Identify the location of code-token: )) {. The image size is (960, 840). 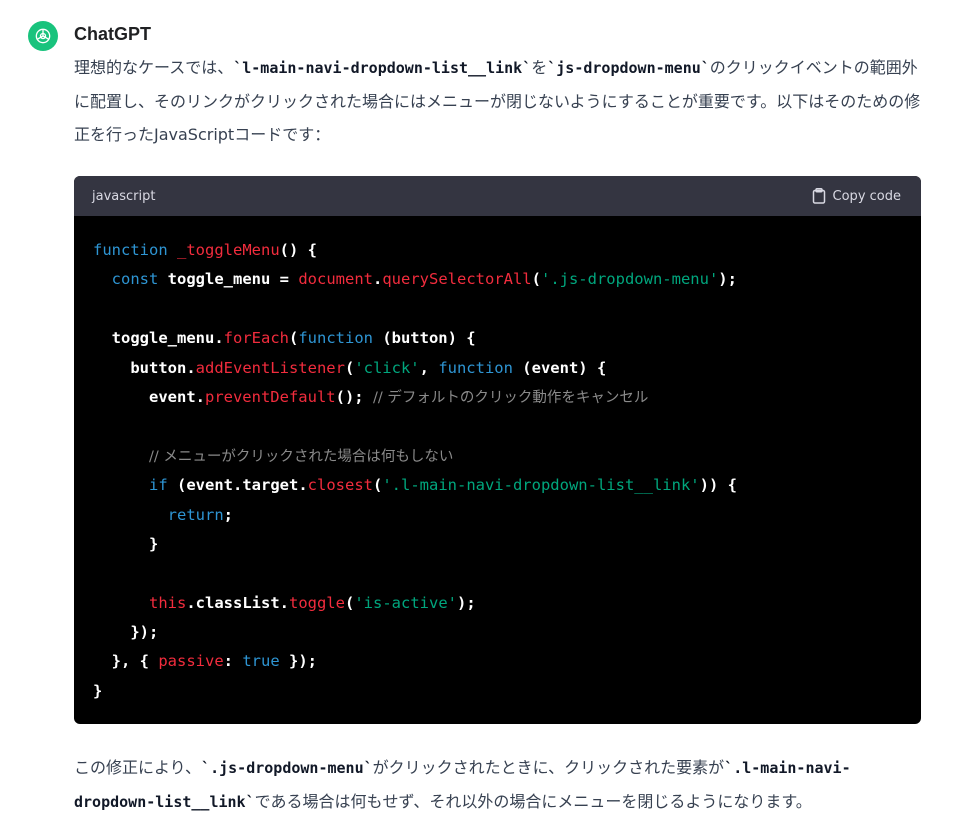
(718, 485).